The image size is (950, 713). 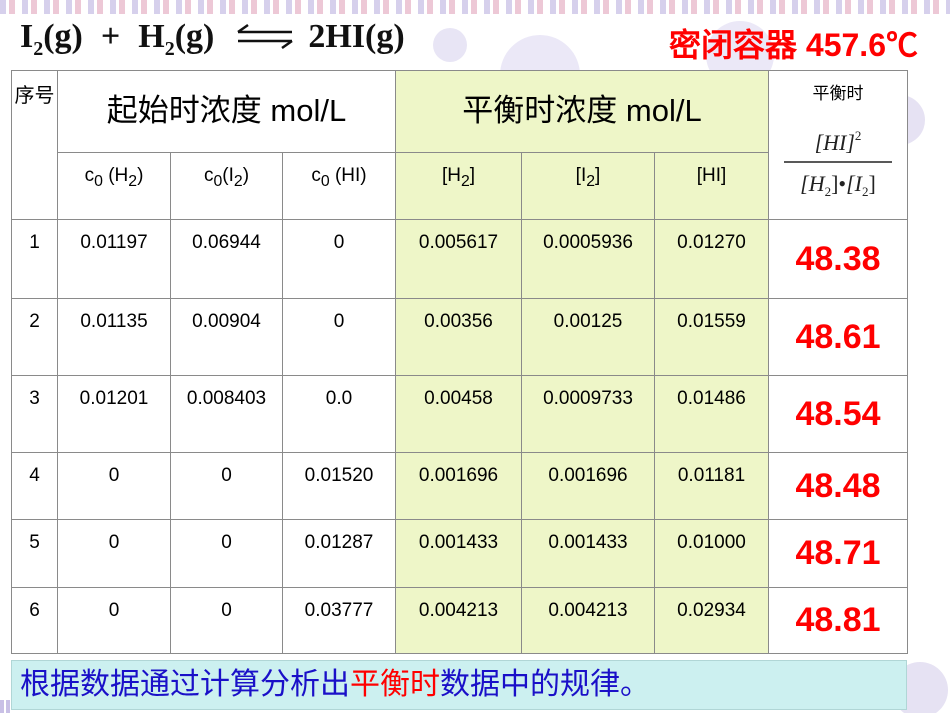 I want to click on cell-eq-h2: 0.004213, so click(x=458, y=620).